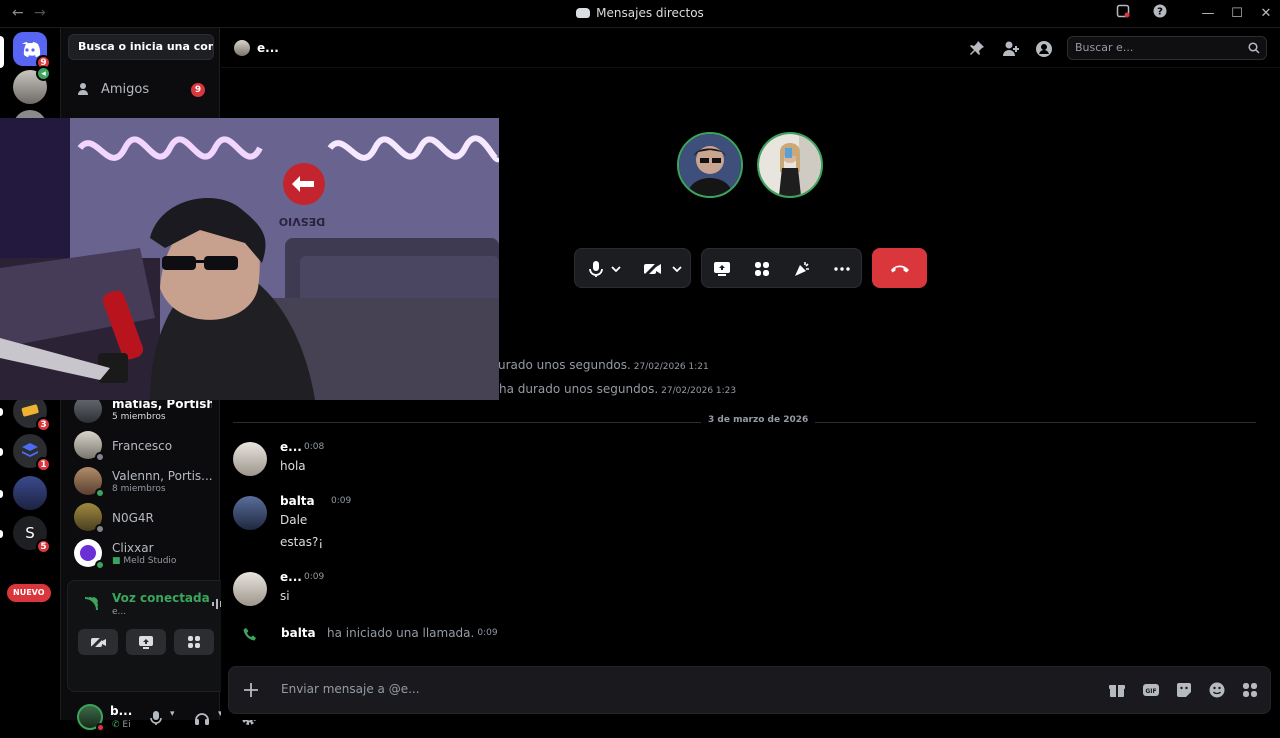 The image size is (1280, 738). I want to click on signal-icon, so click(91, 604).